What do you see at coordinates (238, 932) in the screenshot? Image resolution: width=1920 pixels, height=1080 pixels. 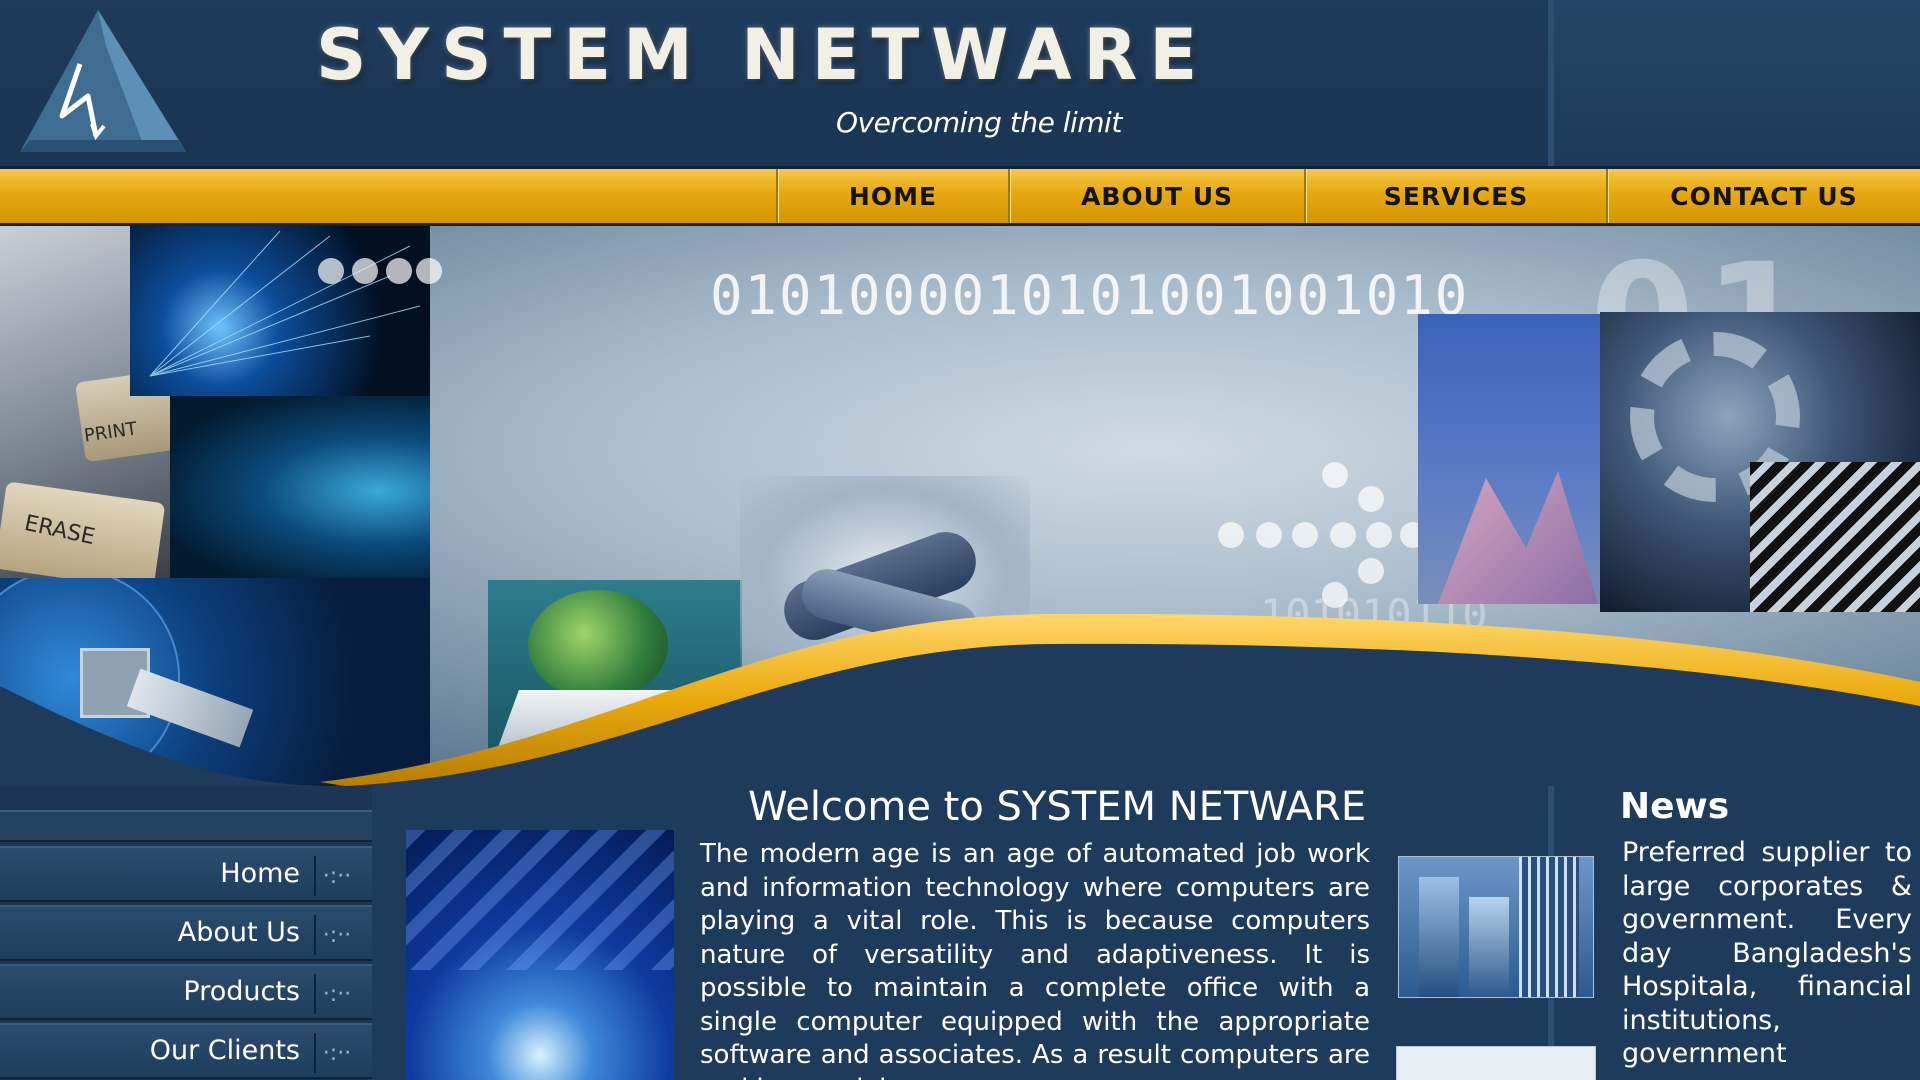 I see `sidebar-item-label: About Us` at bounding box center [238, 932].